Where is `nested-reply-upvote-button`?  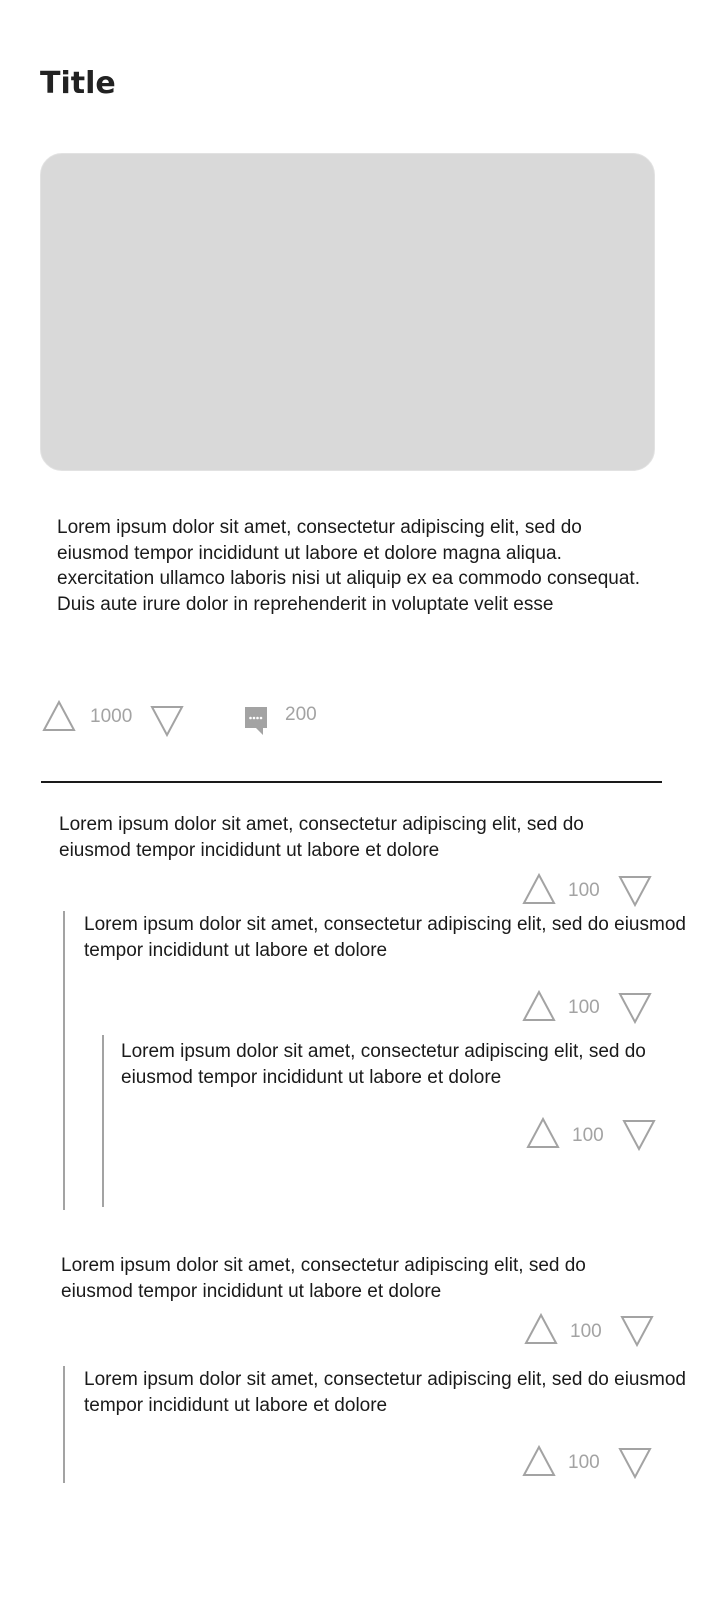
nested-reply-upvote-button is located at coordinates (543, 1133).